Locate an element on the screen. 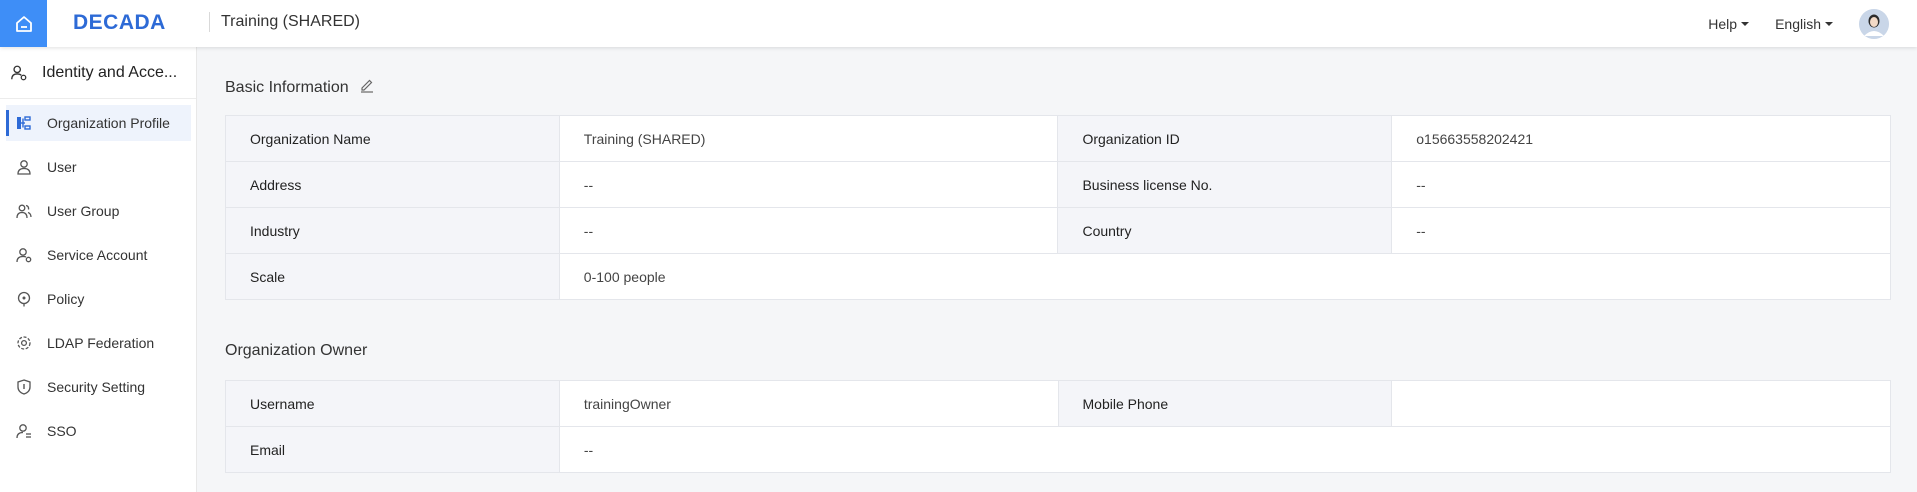  sidebar-item-service-account: Service Account is located at coordinates (98, 255).